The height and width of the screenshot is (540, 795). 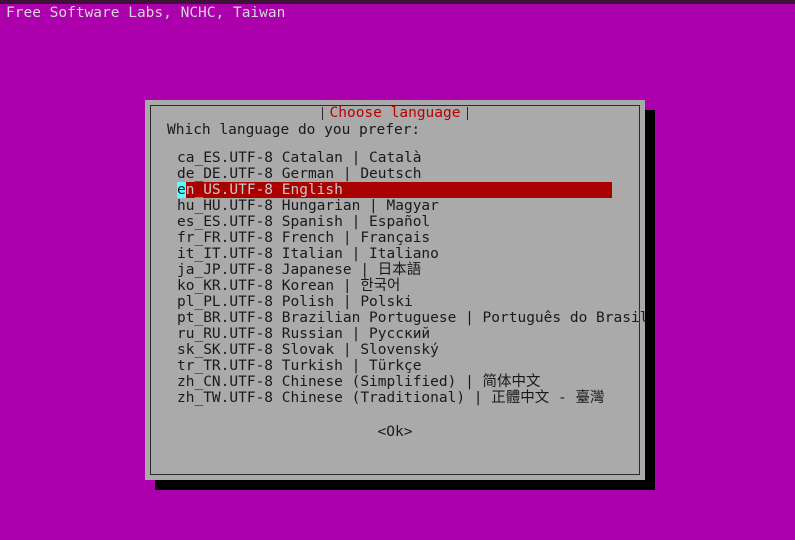 What do you see at coordinates (304, 222) in the screenshot?
I see `language-list-item-text: es_ES.UTF-8 Spanish | Español` at bounding box center [304, 222].